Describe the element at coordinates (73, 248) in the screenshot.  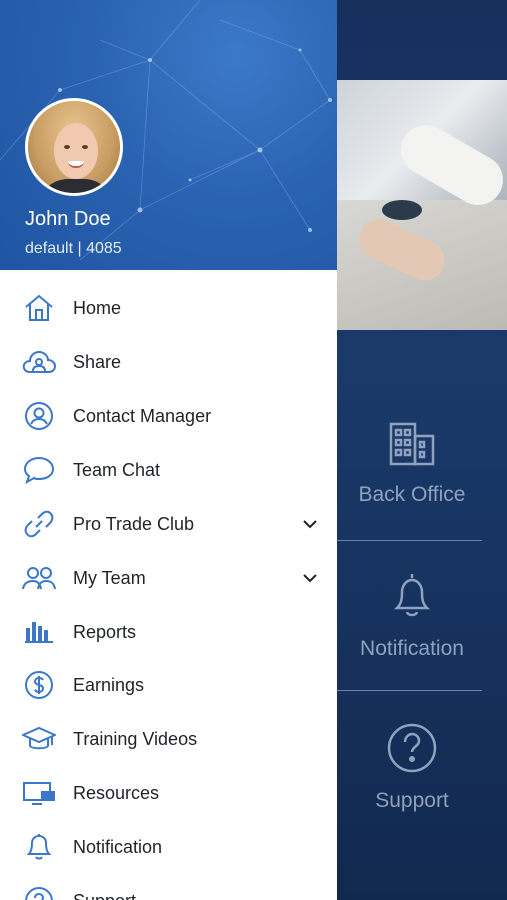
I see `user-subtitle: default | 4085` at that location.